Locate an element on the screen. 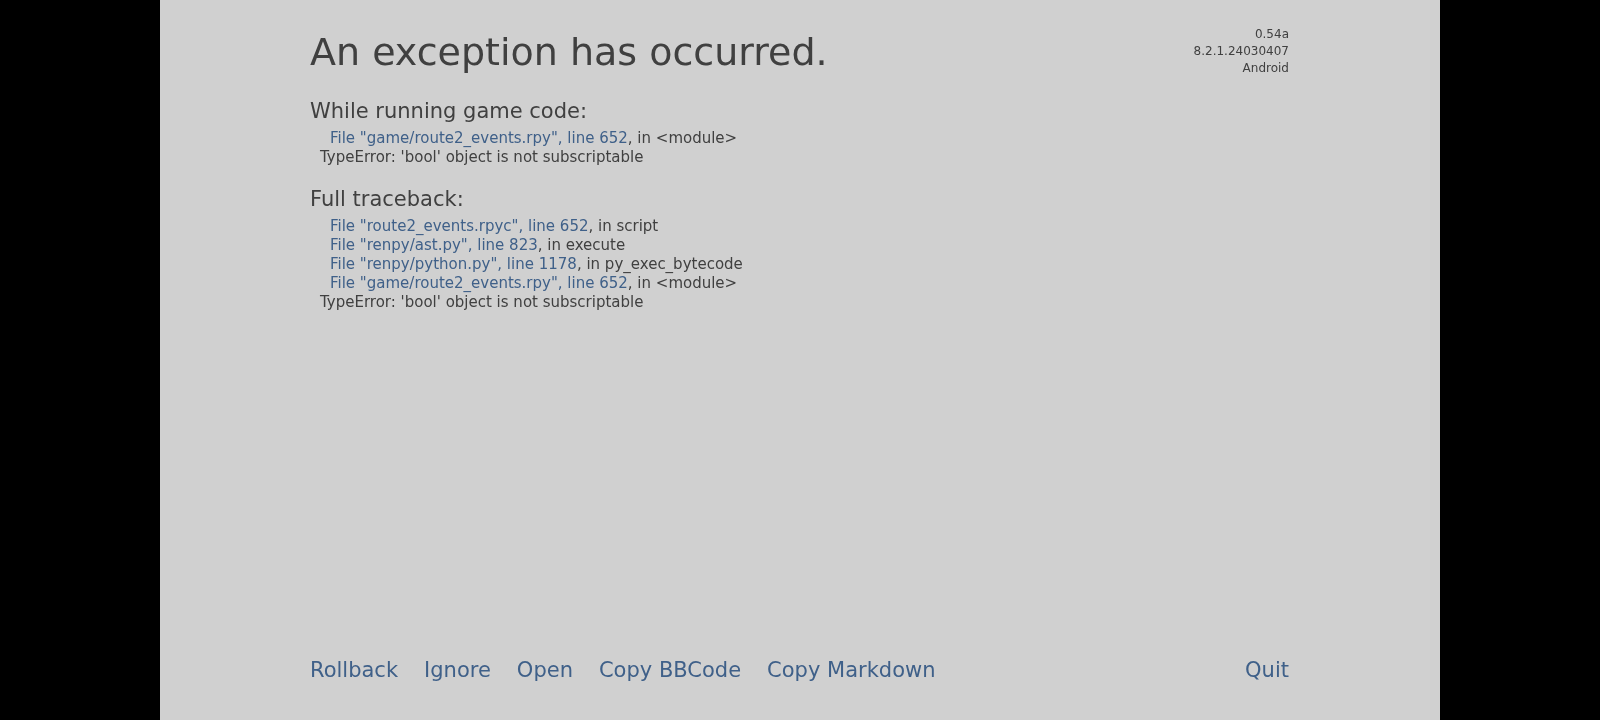 This screenshot has height=720, width=1600. action-button: Rollback is located at coordinates (354, 670).